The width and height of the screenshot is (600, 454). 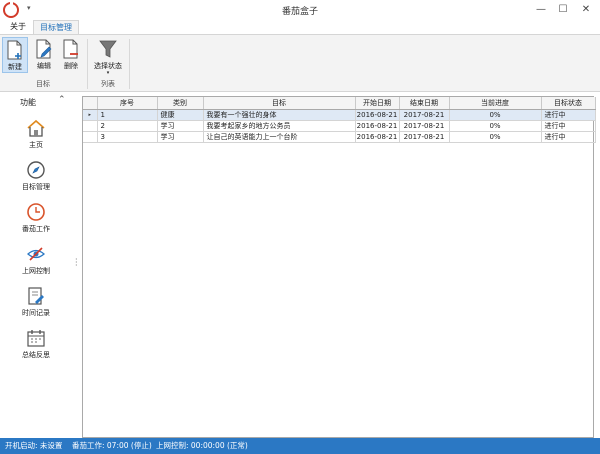 I want to click on status-internet-control: 上网控制: 00:00:00 (正常), so click(x=202, y=445).